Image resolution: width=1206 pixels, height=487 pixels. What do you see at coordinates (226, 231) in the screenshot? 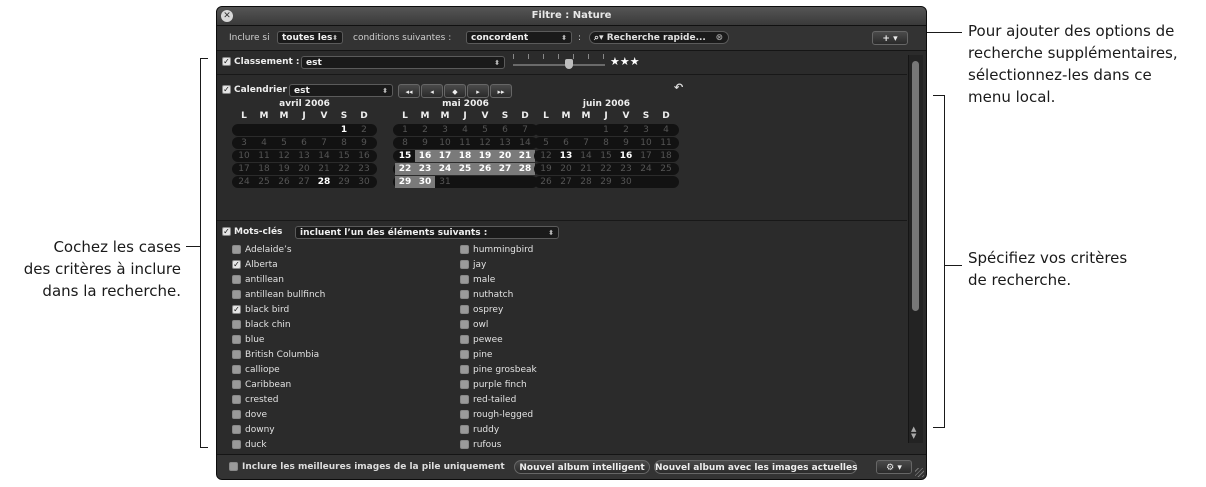
I see `keywords-checkbox: ✓` at bounding box center [226, 231].